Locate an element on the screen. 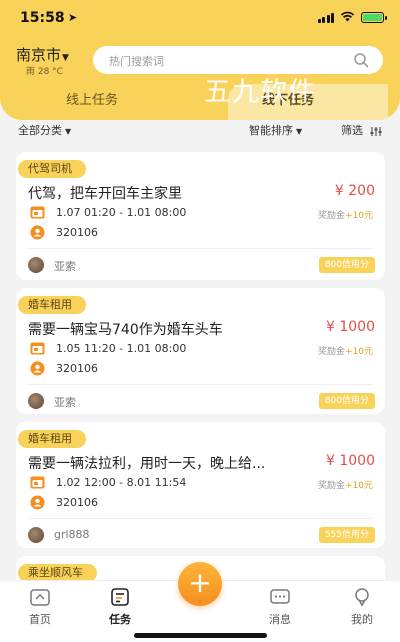  city-name: 南京市 is located at coordinates (39, 55).